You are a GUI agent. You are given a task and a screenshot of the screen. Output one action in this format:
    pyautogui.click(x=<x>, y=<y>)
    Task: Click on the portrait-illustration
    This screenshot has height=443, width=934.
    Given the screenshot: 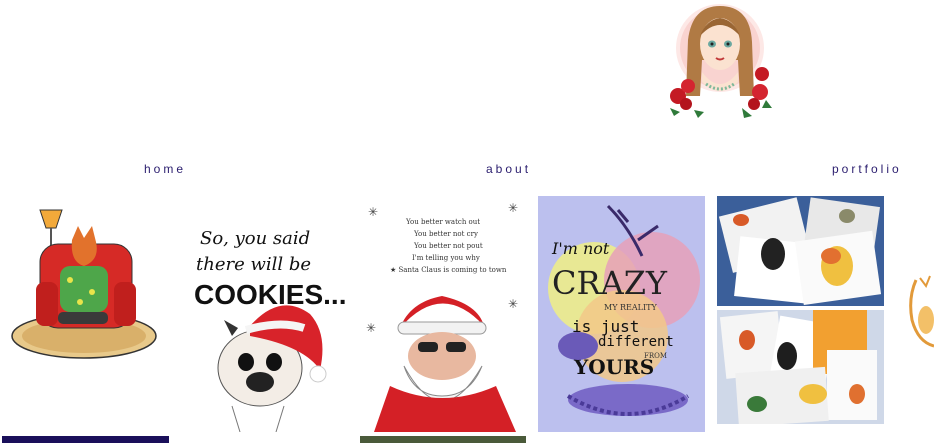 What is the action you would take?
    pyautogui.click(x=721, y=61)
    